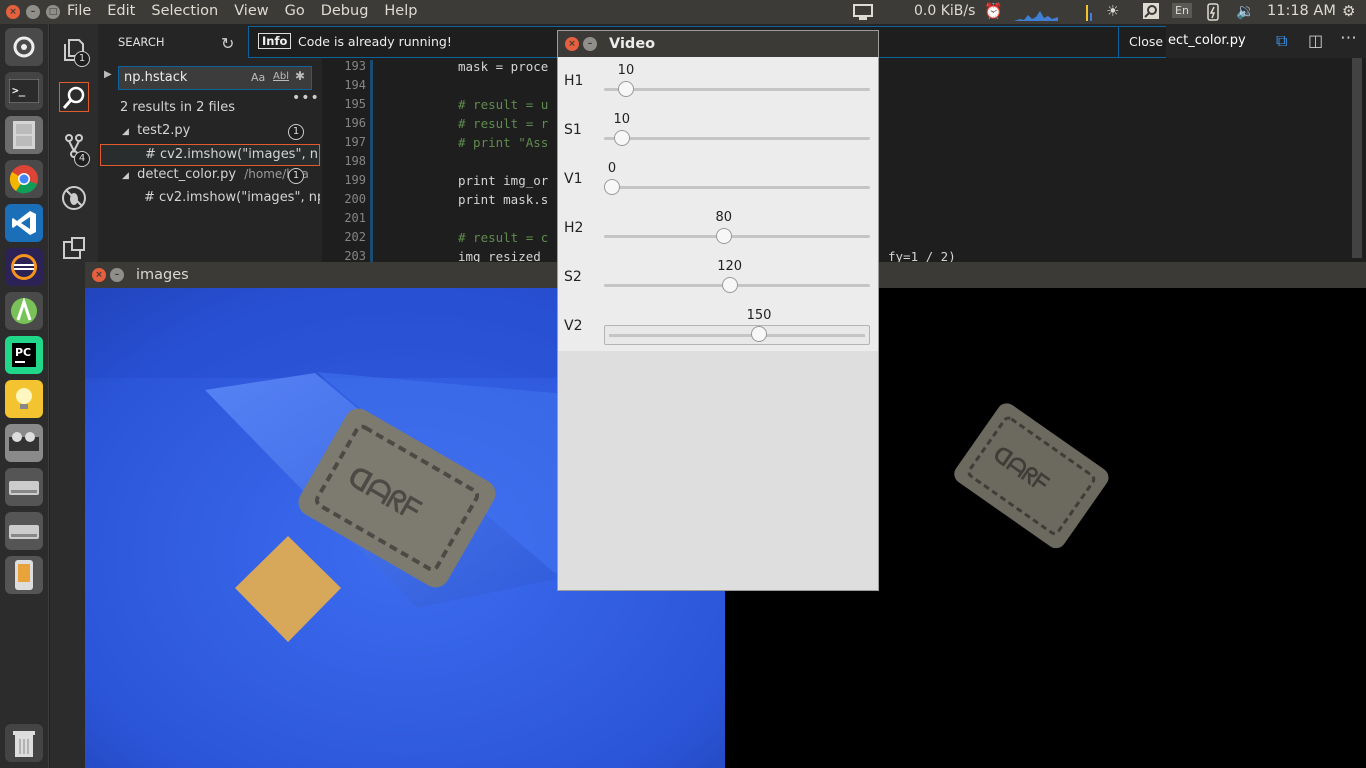 This screenshot has height=768, width=1366. I want to click on explorer-icon, so click(74, 50).